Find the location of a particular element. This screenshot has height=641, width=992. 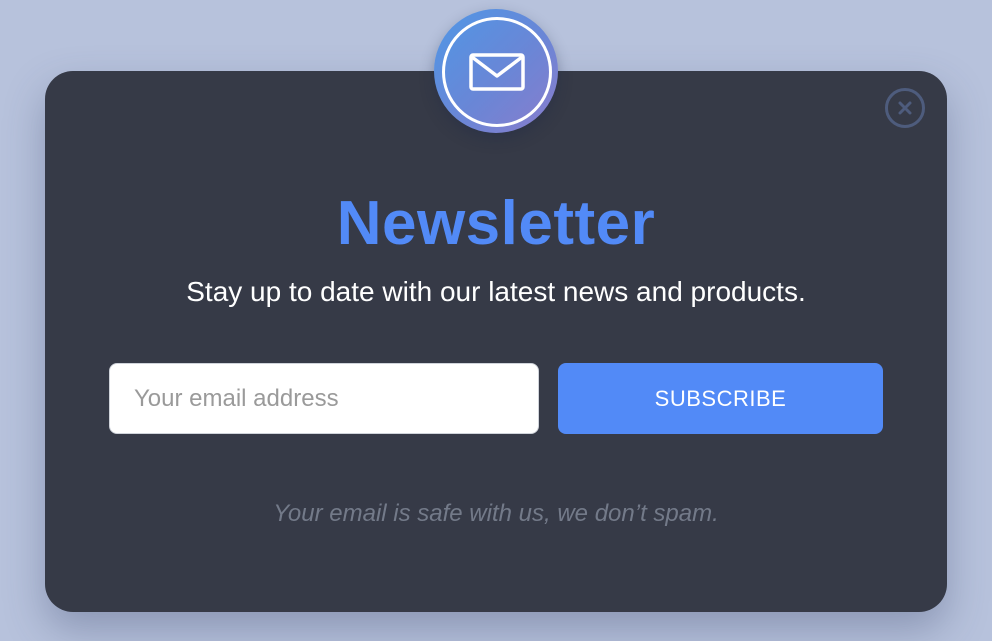

close-button is located at coordinates (905, 108).